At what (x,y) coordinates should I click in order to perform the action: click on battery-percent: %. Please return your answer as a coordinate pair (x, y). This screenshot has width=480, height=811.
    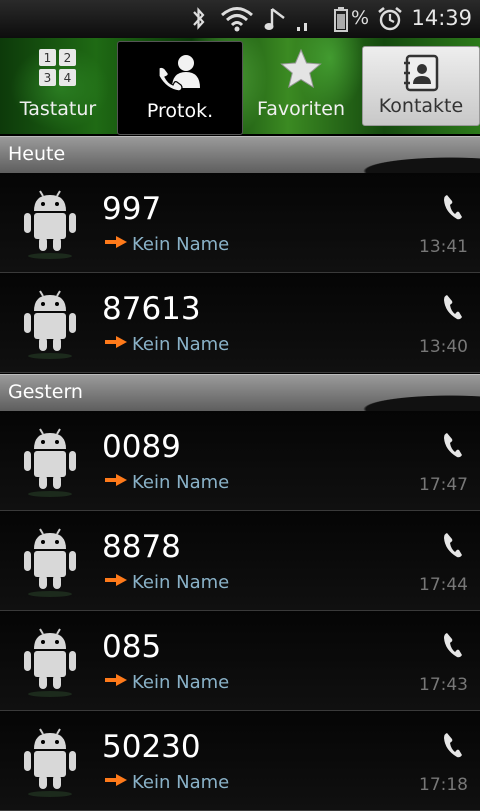
    Looking at the image, I should click on (360, 18).